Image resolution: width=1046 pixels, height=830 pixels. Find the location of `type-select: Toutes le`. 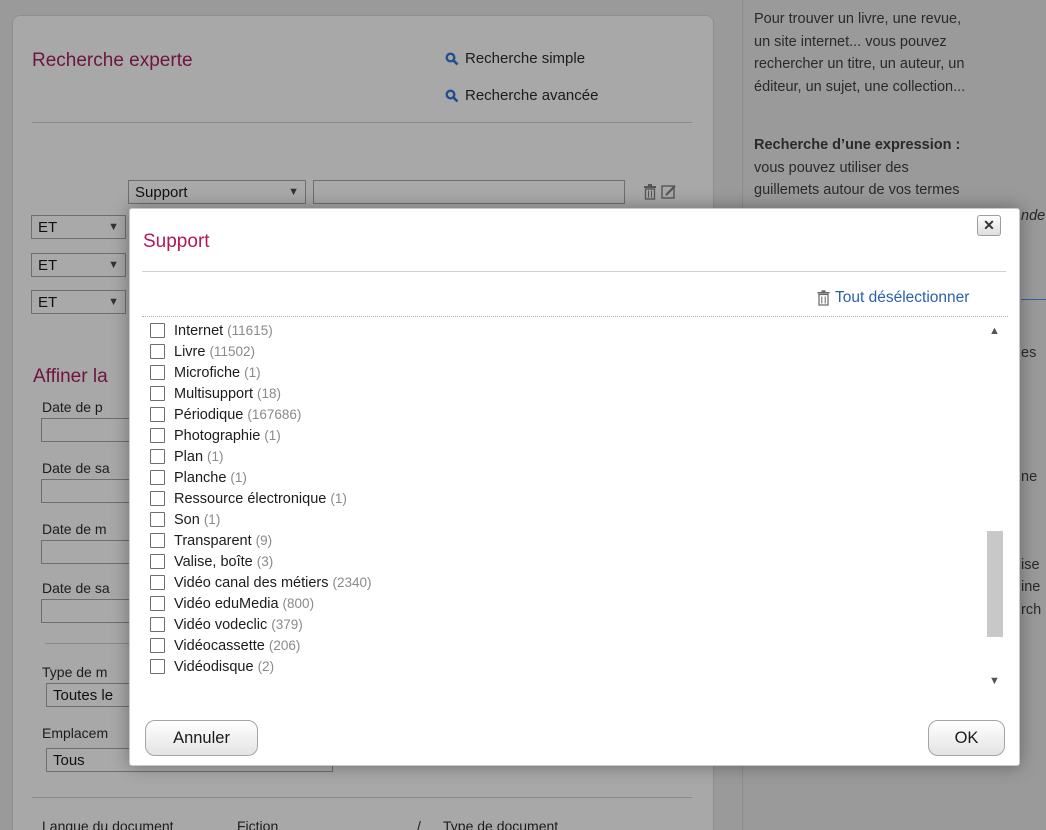

type-select: Toutes le is located at coordinates (91, 695).